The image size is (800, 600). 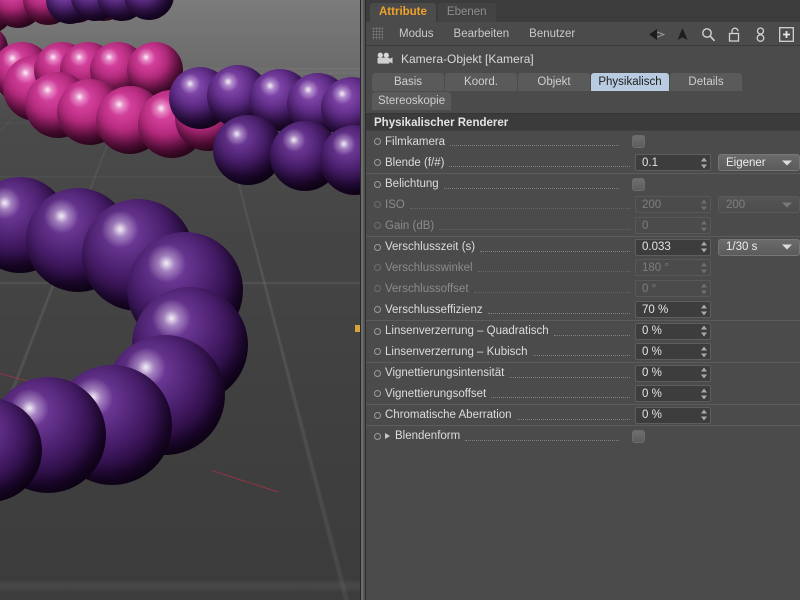 I want to click on number-input-verschlusszeit: 0.033, so click(x=673, y=247).